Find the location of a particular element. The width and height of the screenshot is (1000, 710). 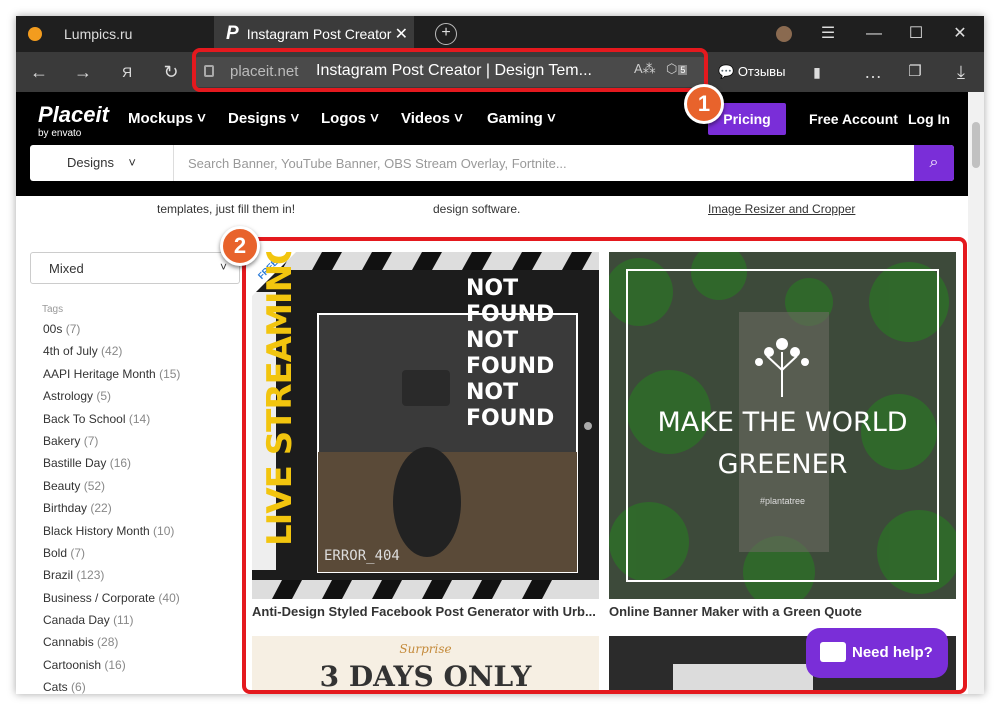

category-label: Designs is located at coordinates (90, 162).